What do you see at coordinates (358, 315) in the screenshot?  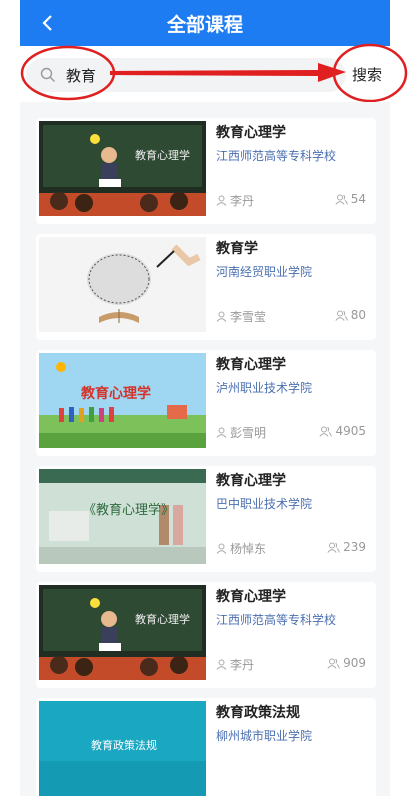 I see `student-count: 80` at bounding box center [358, 315].